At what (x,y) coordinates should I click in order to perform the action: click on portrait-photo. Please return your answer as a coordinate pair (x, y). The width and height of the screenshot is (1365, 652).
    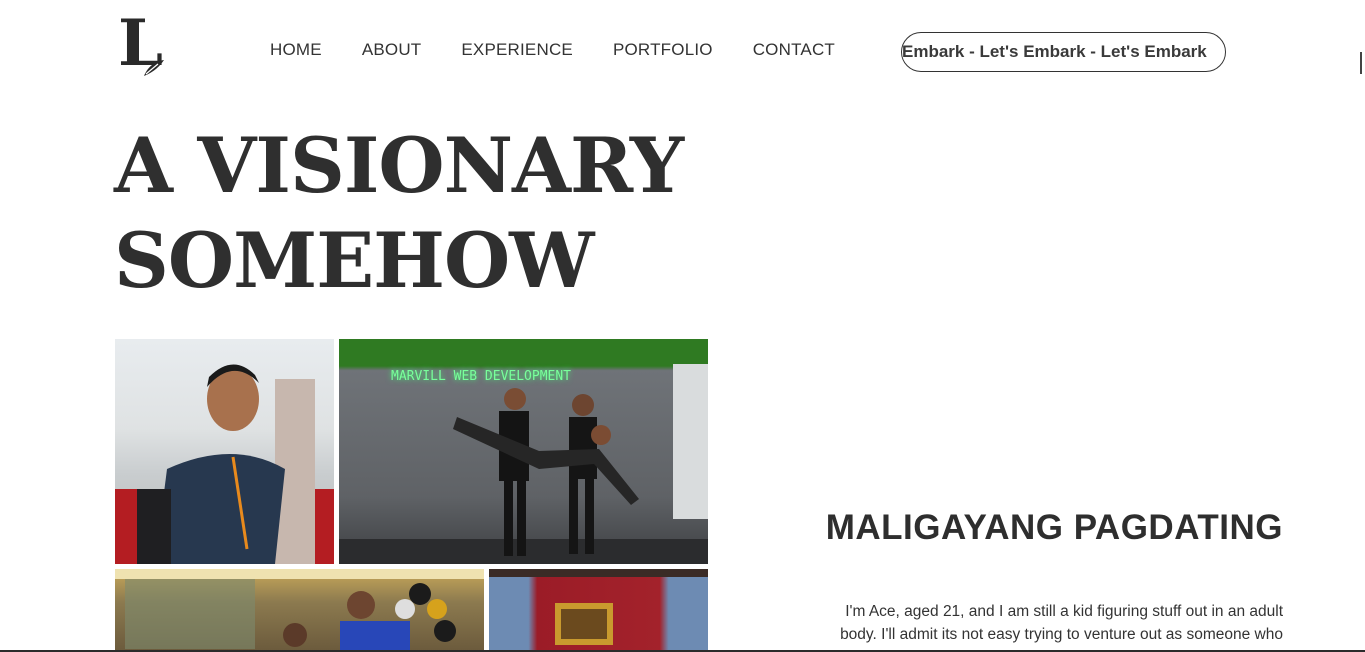
    Looking at the image, I should click on (224, 451).